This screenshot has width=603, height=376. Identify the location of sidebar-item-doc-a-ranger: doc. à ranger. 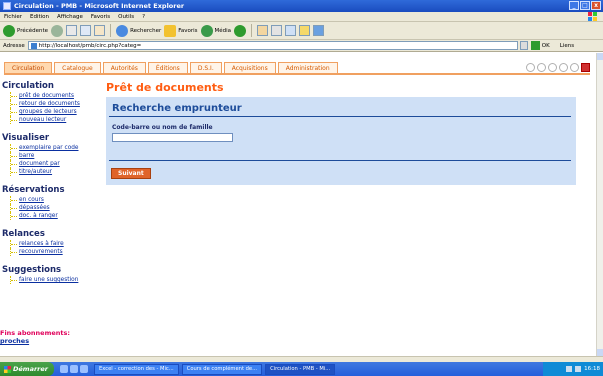
(55, 216).